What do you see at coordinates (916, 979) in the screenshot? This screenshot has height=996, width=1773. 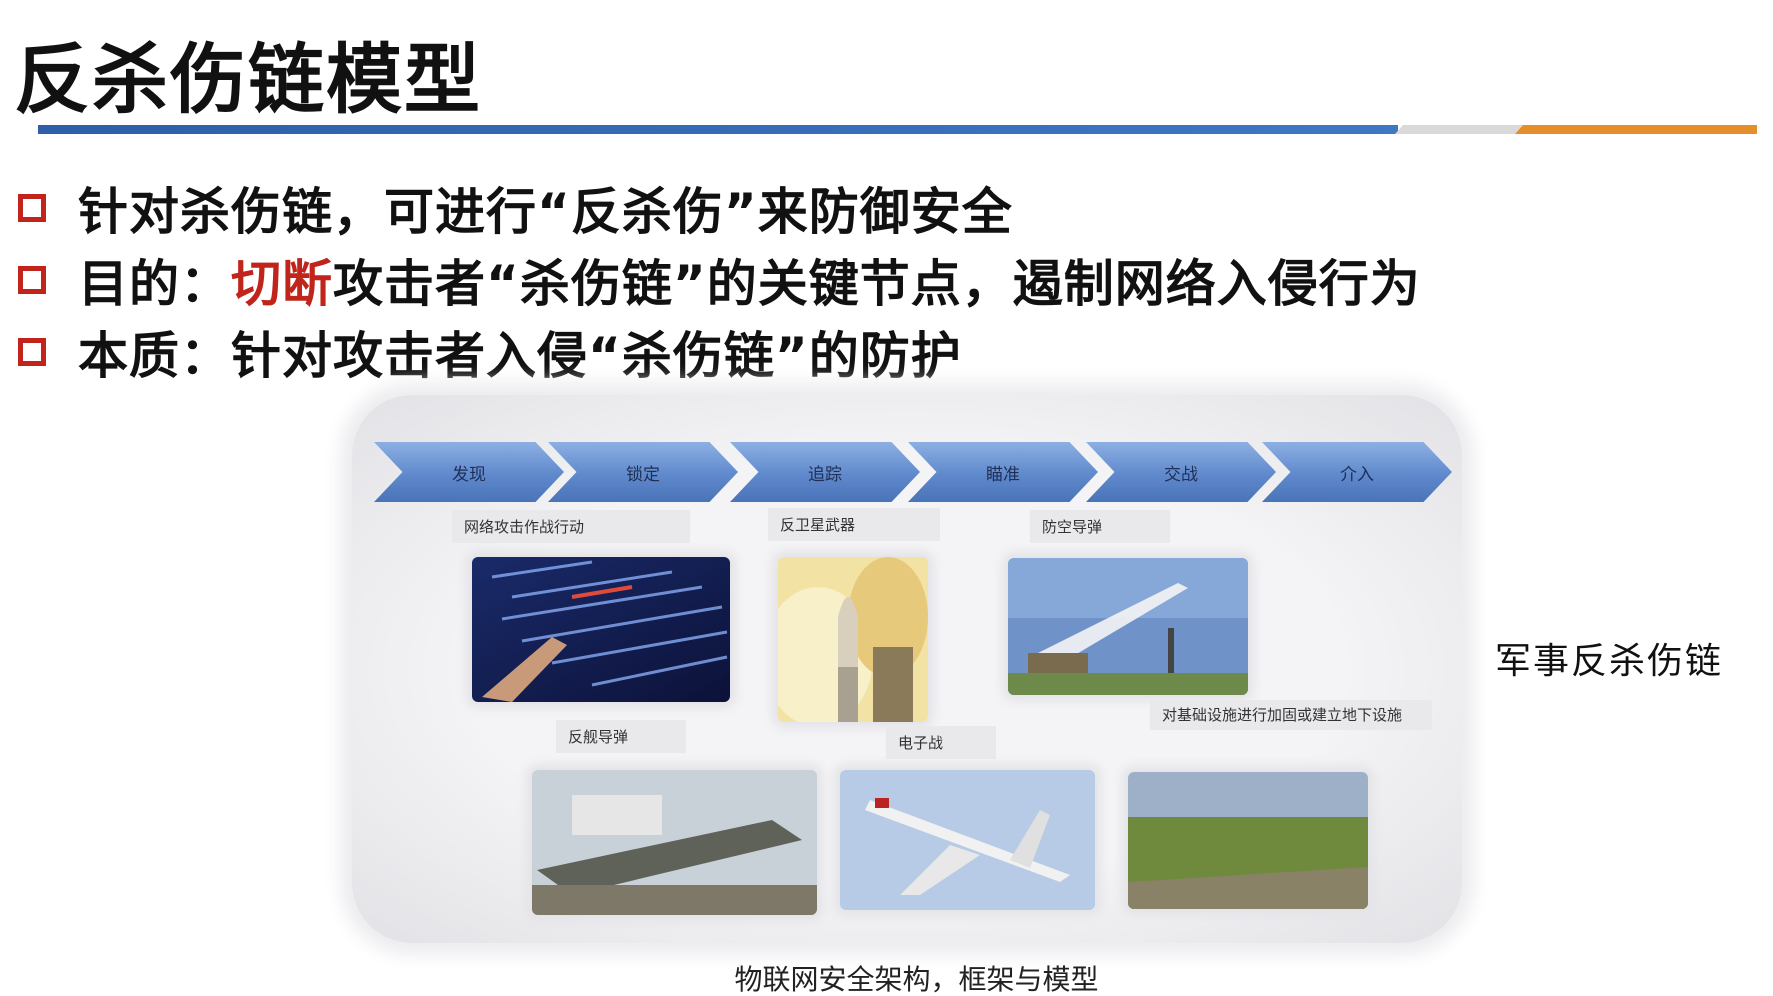 I see `image-caption: 物联网安全架构，框架与模型` at bounding box center [916, 979].